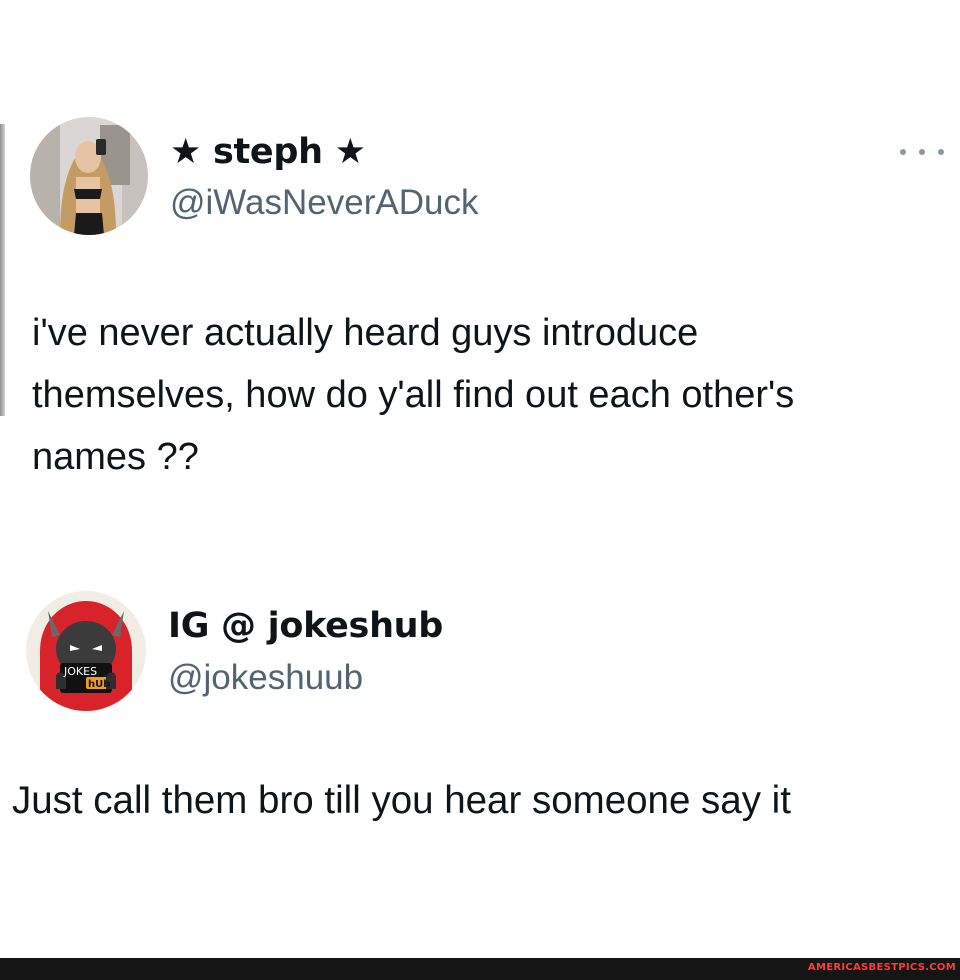  What do you see at coordinates (268, 152) in the screenshot?
I see `display-name: ★ steph ★` at bounding box center [268, 152].